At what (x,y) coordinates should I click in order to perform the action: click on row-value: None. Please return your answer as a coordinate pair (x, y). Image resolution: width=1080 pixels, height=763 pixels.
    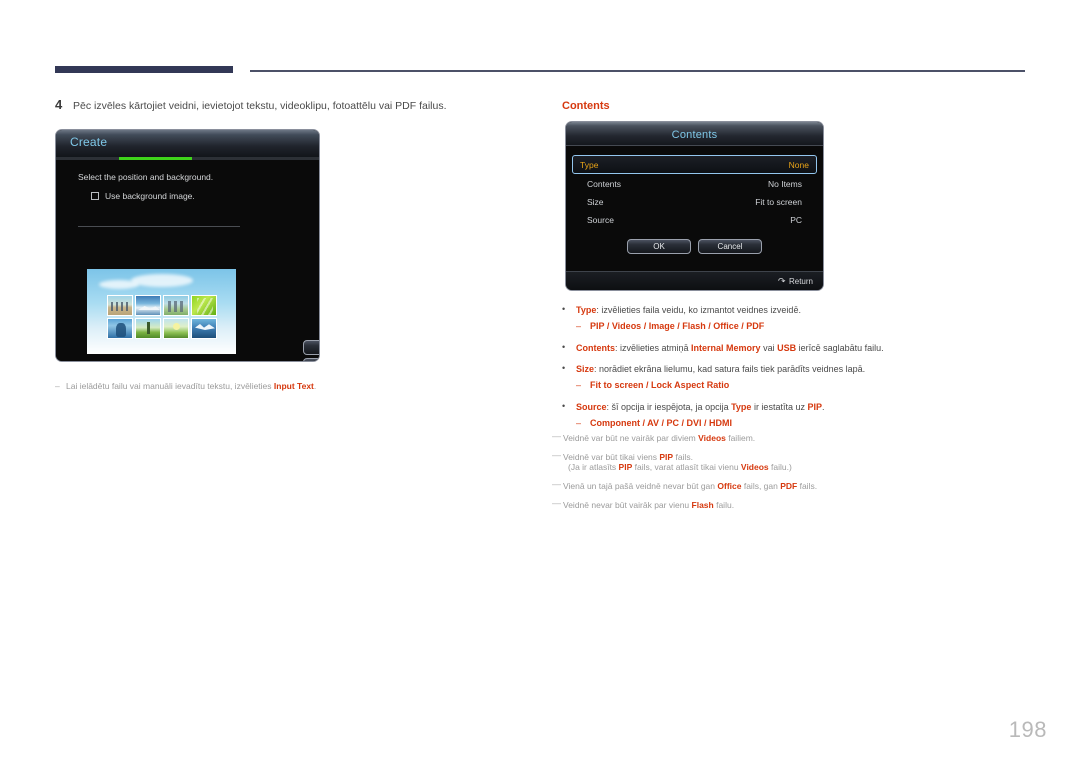
    Looking at the image, I should click on (798, 164).